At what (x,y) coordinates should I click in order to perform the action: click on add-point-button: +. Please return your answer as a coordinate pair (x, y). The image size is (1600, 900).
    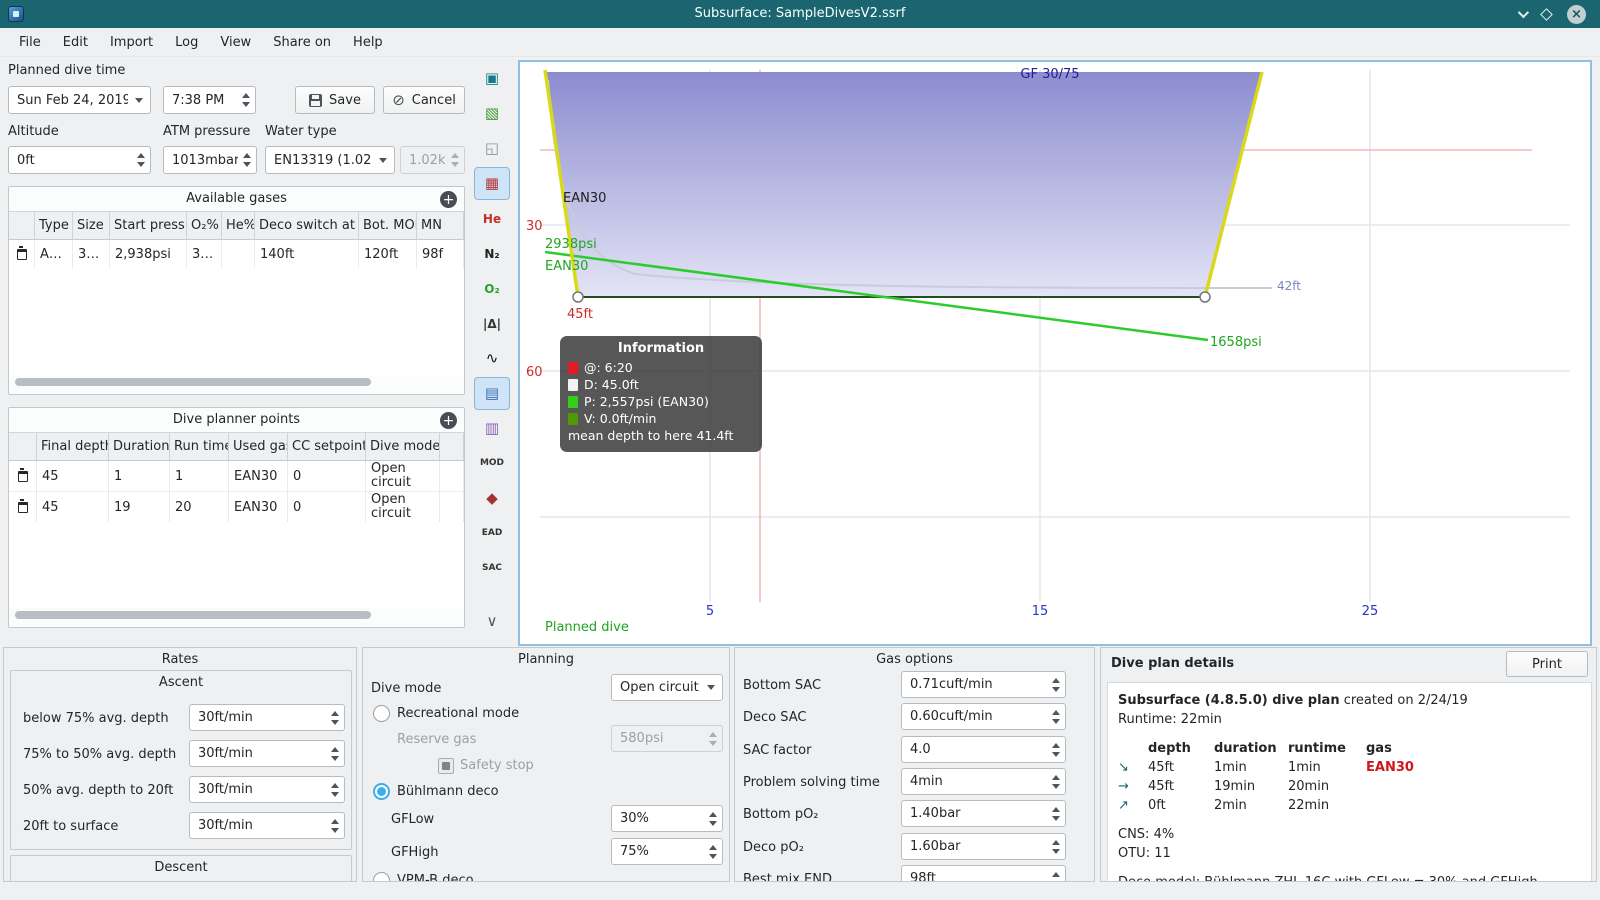
    Looking at the image, I should click on (448, 420).